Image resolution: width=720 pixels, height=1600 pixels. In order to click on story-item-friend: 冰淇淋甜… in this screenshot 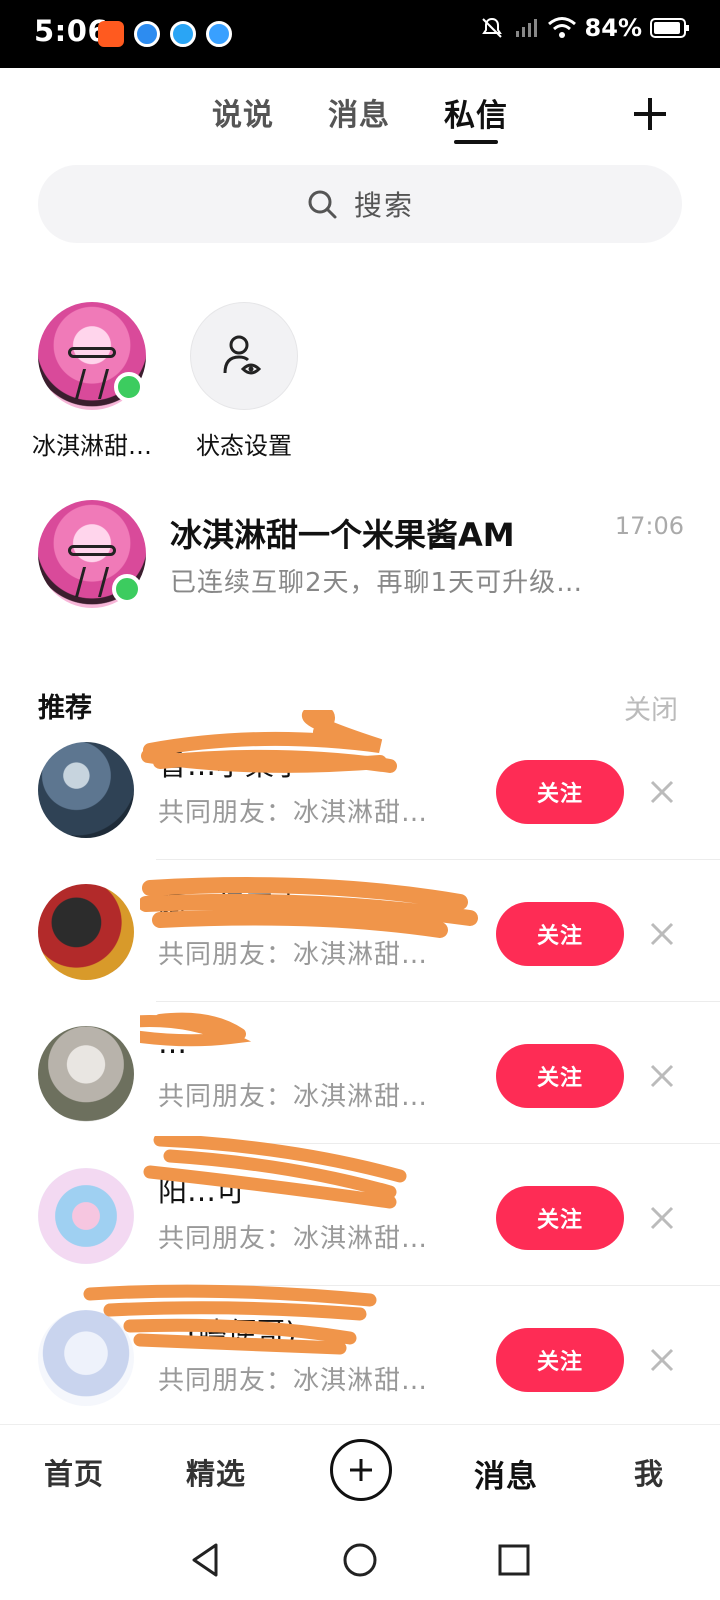, I will do `click(92, 381)`.